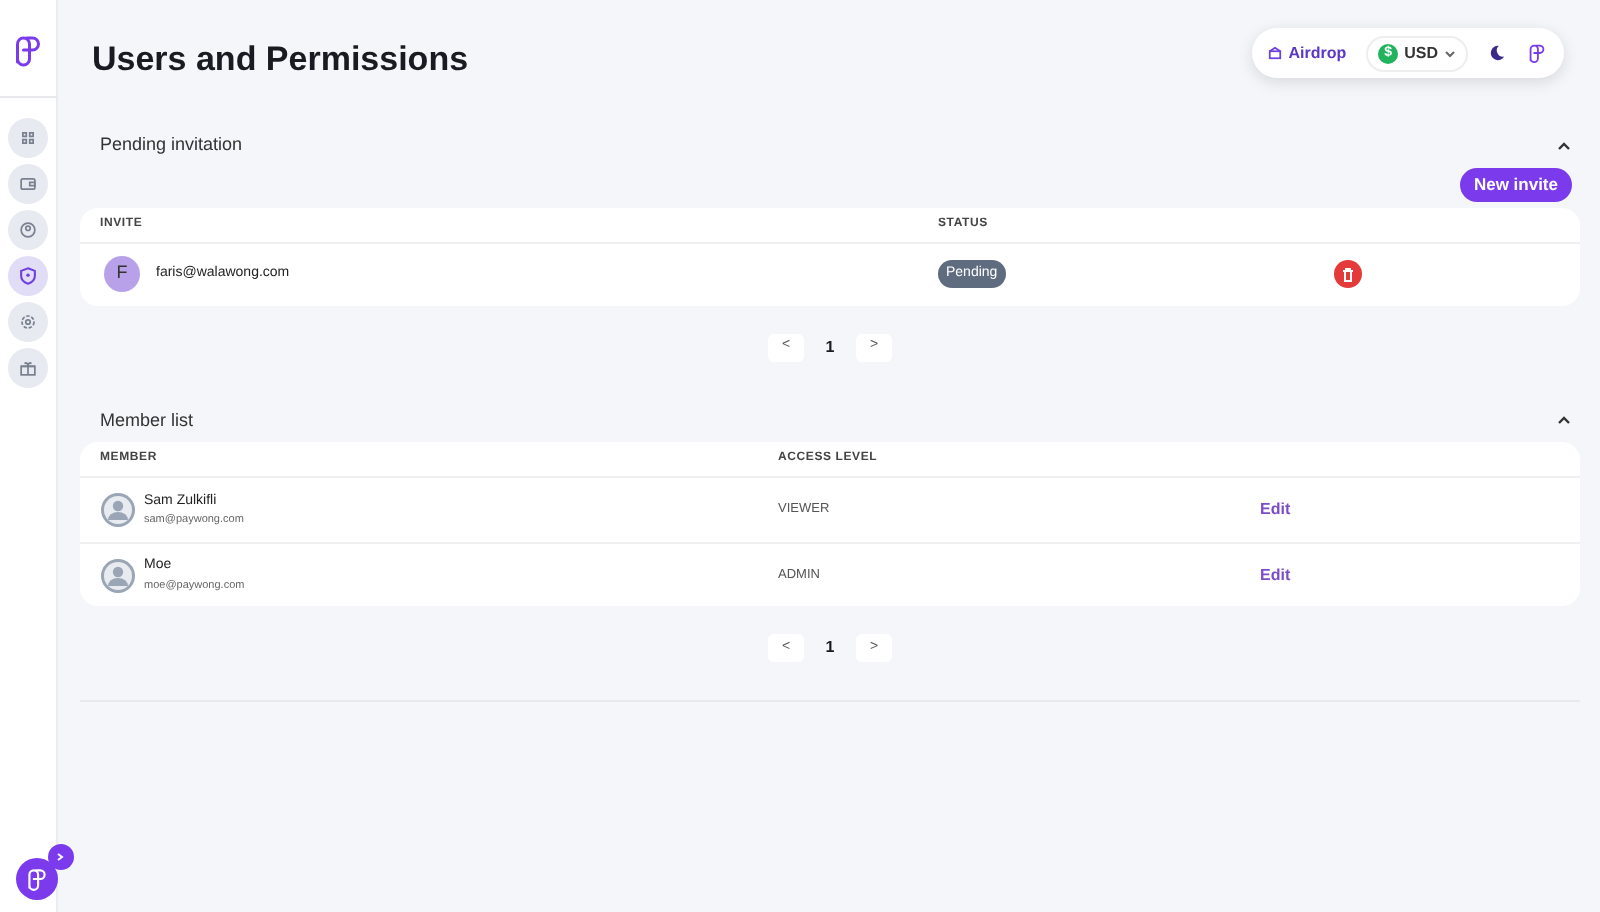 The height and width of the screenshot is (912, 1600). I want to click on wallet-icon, so click(28, 184).